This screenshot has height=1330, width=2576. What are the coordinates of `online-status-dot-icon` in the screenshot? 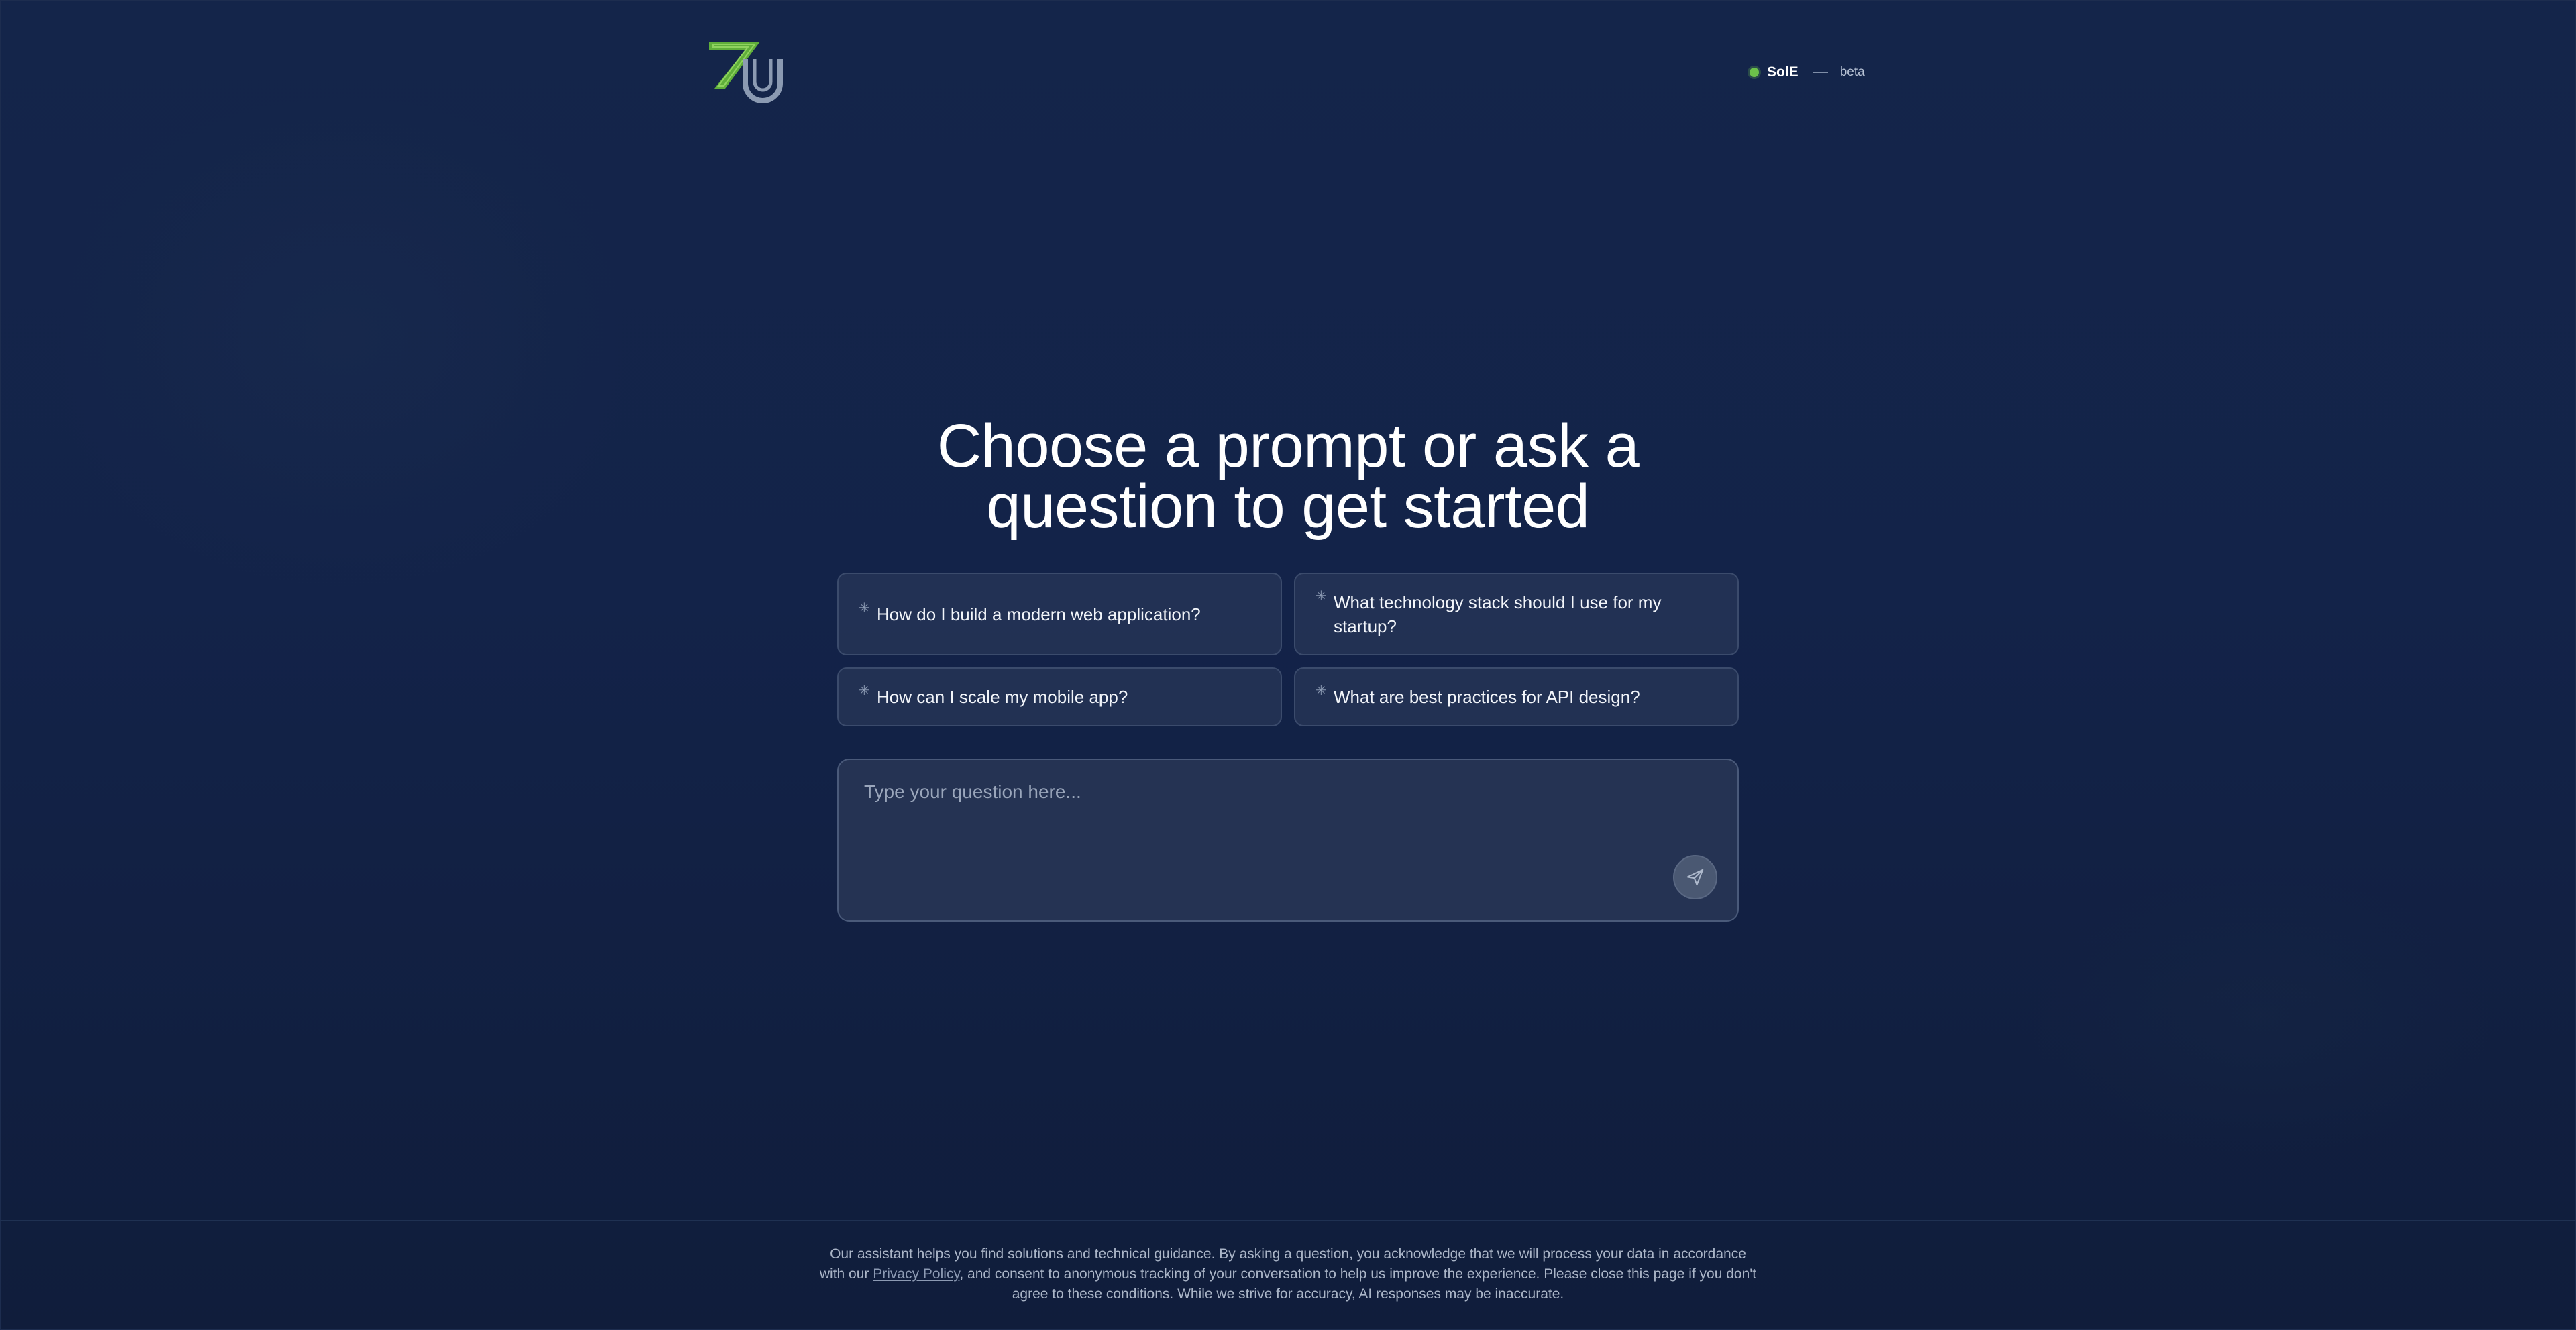 It's located at (1754, 73).